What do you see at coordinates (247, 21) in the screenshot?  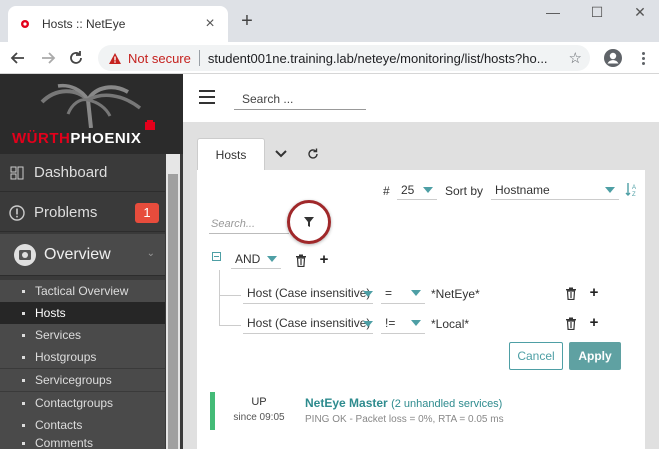 I see `new-tab-icon: +` at bounding box center [247, 21].